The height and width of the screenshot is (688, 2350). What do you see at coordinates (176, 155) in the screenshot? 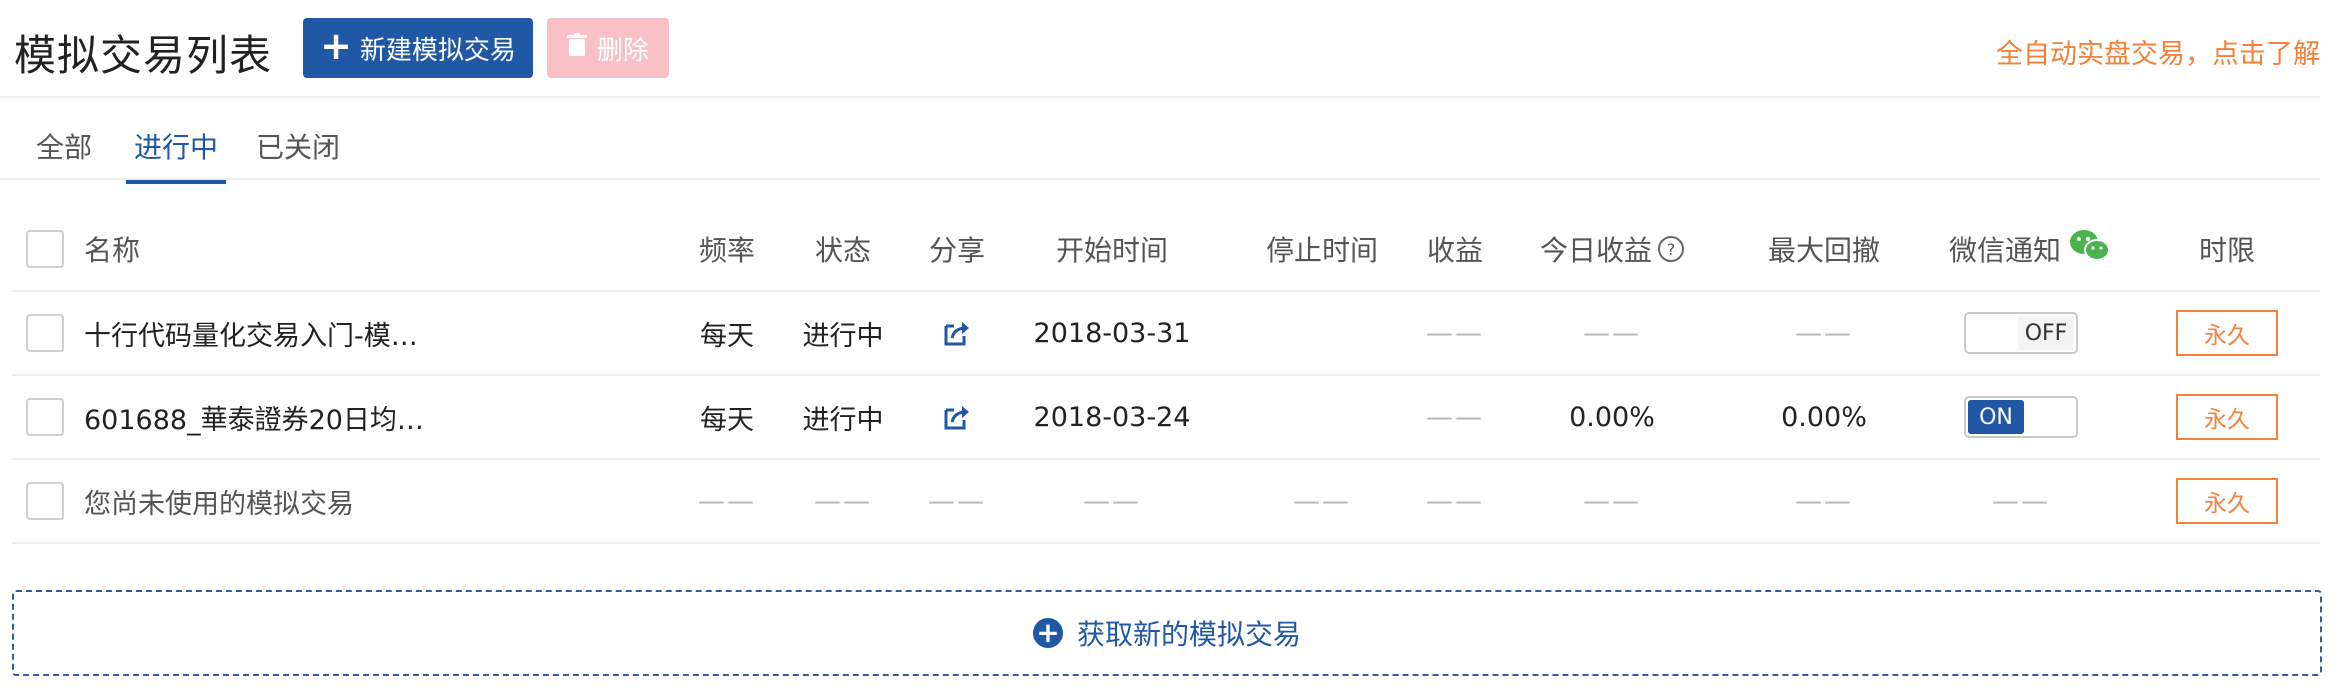
I see `tab-running: 进行中` at bounding box center [176, 155].